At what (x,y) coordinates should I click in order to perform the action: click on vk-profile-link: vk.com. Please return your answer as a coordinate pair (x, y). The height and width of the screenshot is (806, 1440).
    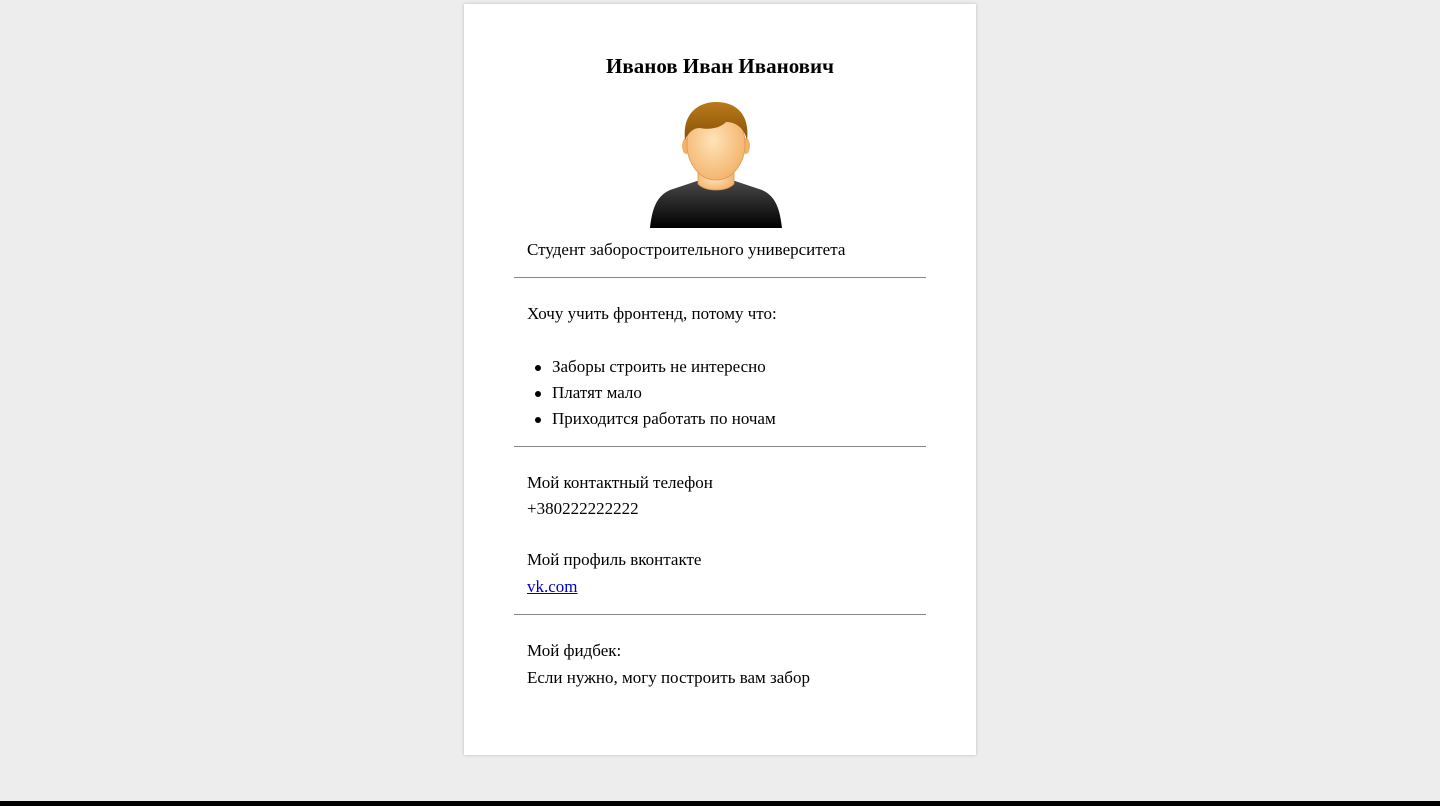
    Looking at the image, I should click on (552, 586).